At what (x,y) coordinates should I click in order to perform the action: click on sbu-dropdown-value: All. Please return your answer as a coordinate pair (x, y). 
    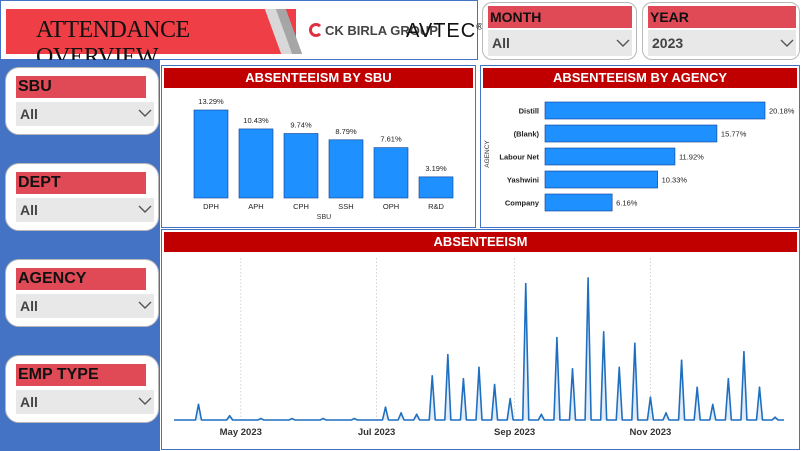
    Looking at the image, I should click on (29, 114).